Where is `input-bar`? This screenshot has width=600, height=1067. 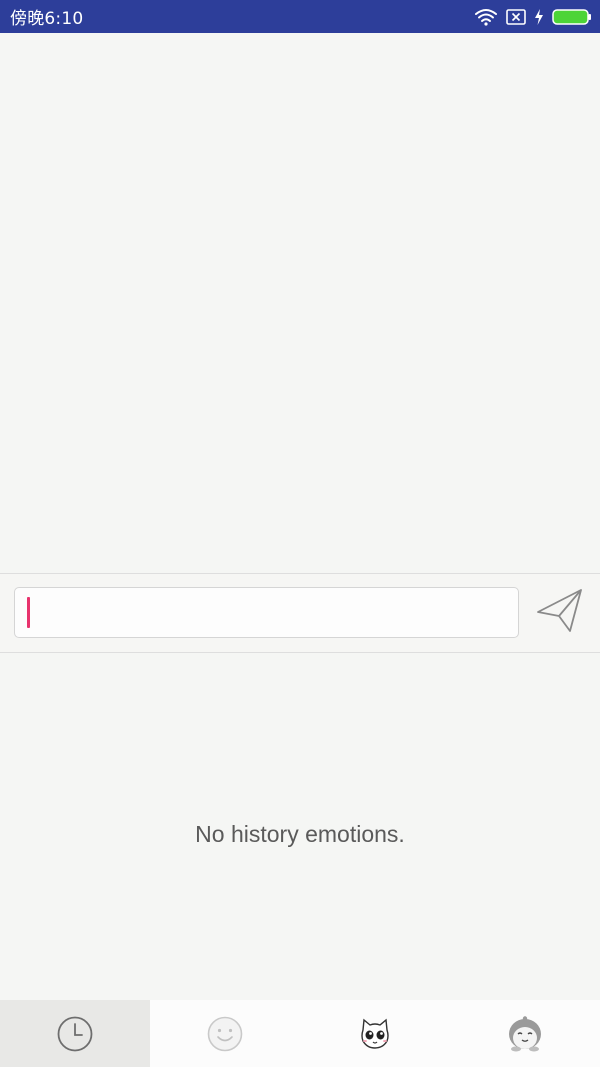
input-bar is located at coordinates (300, 613).